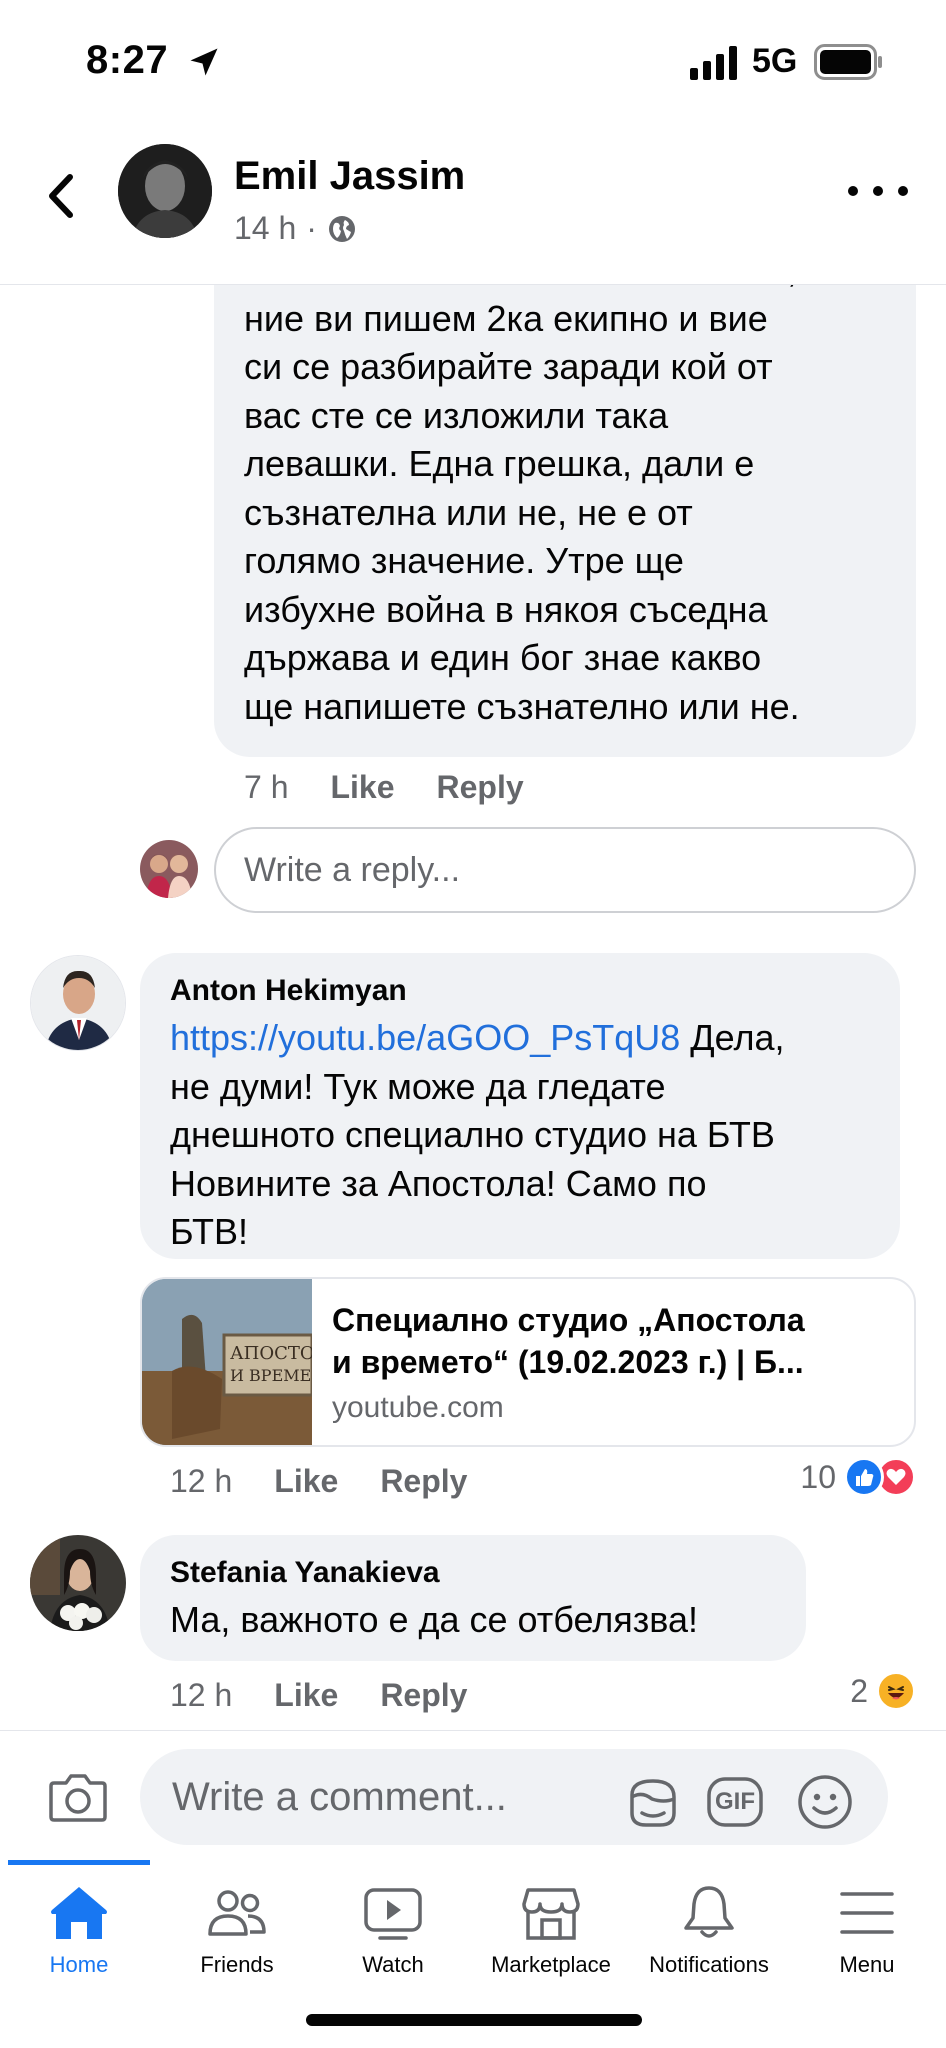 The image size is (946, 2048). What do you see at coordinates (522, 290) in the screenshot?
I see `comment-line: несъзнателна не помагаха. Така,` at bounding box center [522, 290].